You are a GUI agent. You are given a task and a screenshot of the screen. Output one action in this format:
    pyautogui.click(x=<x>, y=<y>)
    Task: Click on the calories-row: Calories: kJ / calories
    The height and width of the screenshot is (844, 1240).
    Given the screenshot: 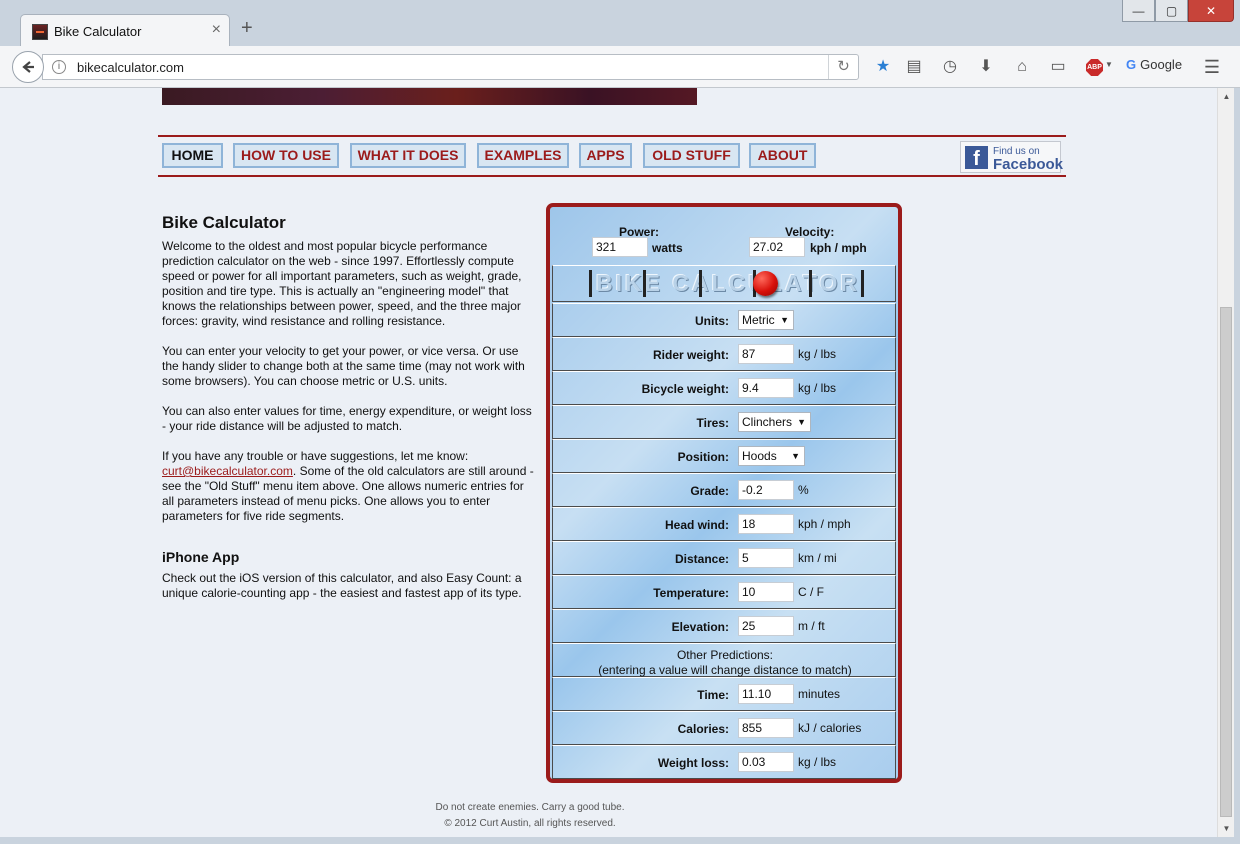 What is the action you would take?
    pyautogui.click(x=724, y=728)
    